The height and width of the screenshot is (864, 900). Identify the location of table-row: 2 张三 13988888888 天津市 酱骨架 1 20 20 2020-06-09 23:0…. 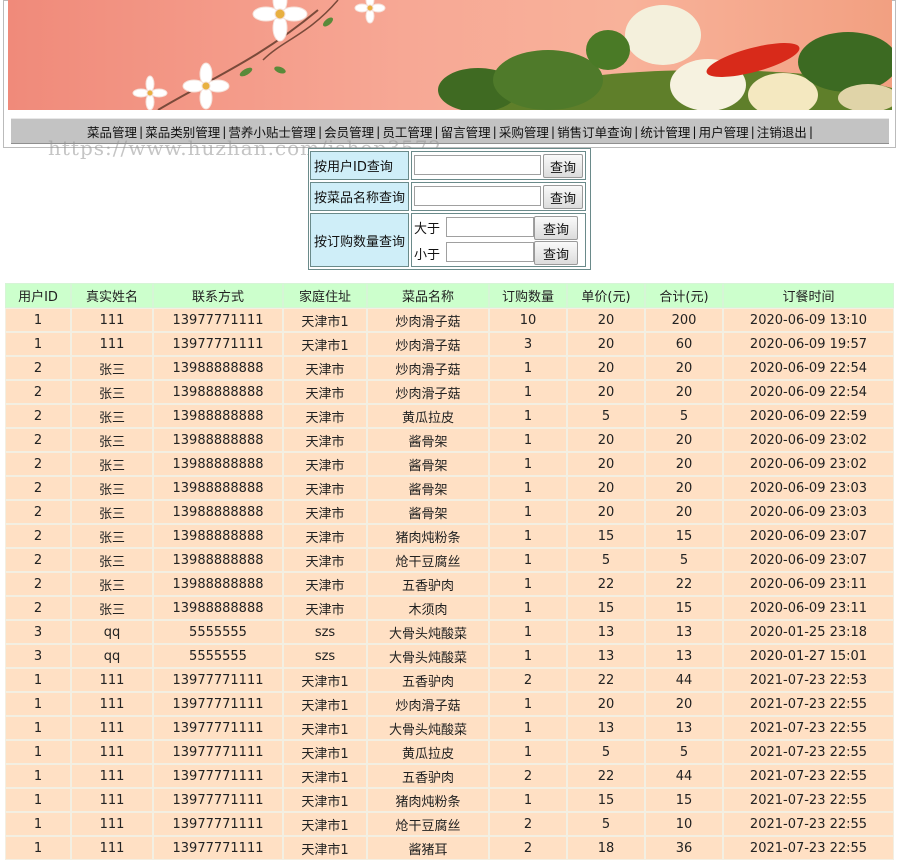
(449, 488).